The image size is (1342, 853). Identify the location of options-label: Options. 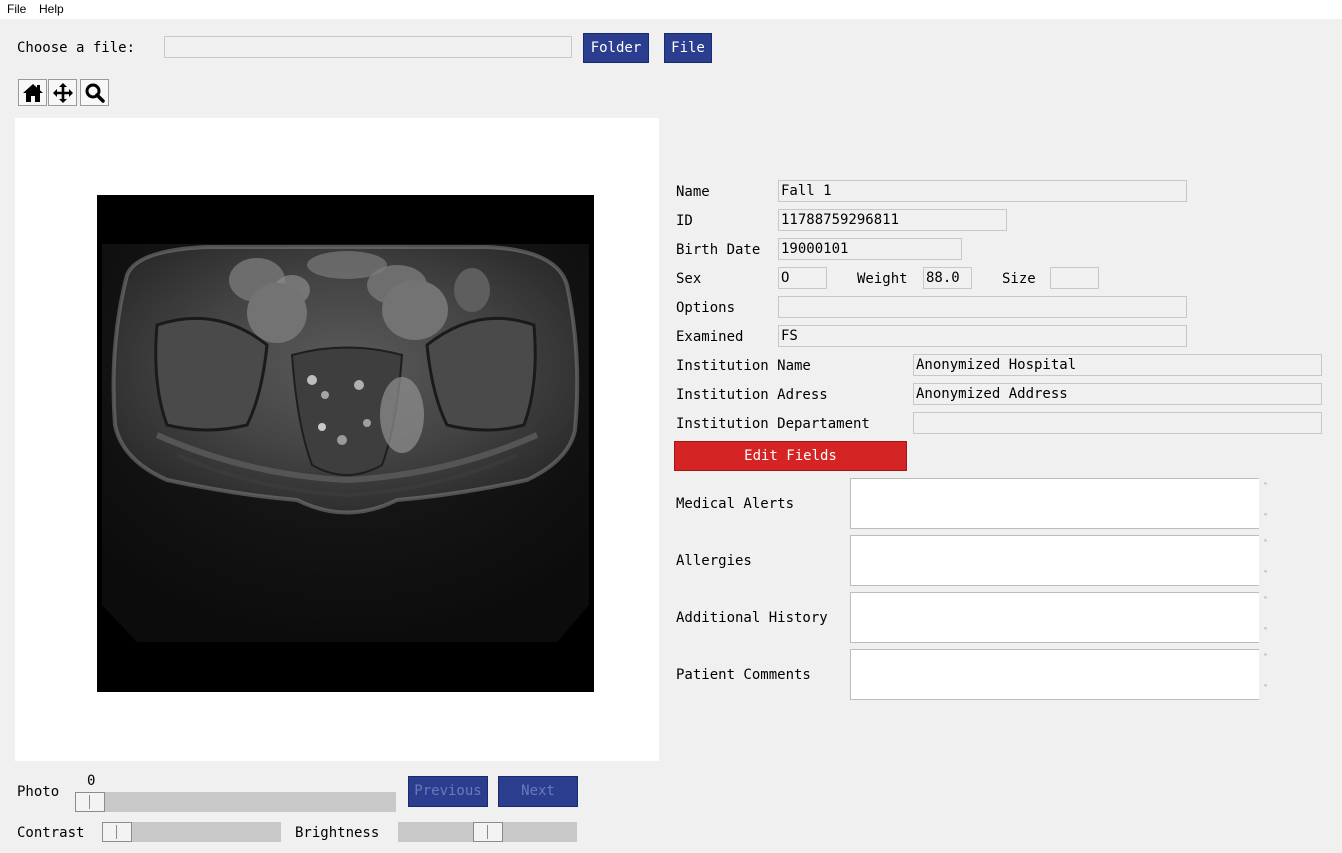
(706, 308).